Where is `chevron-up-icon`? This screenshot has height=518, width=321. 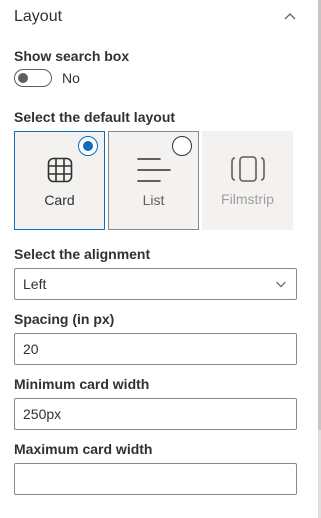 chevron-up-icon is located at coordinates (290, 17).